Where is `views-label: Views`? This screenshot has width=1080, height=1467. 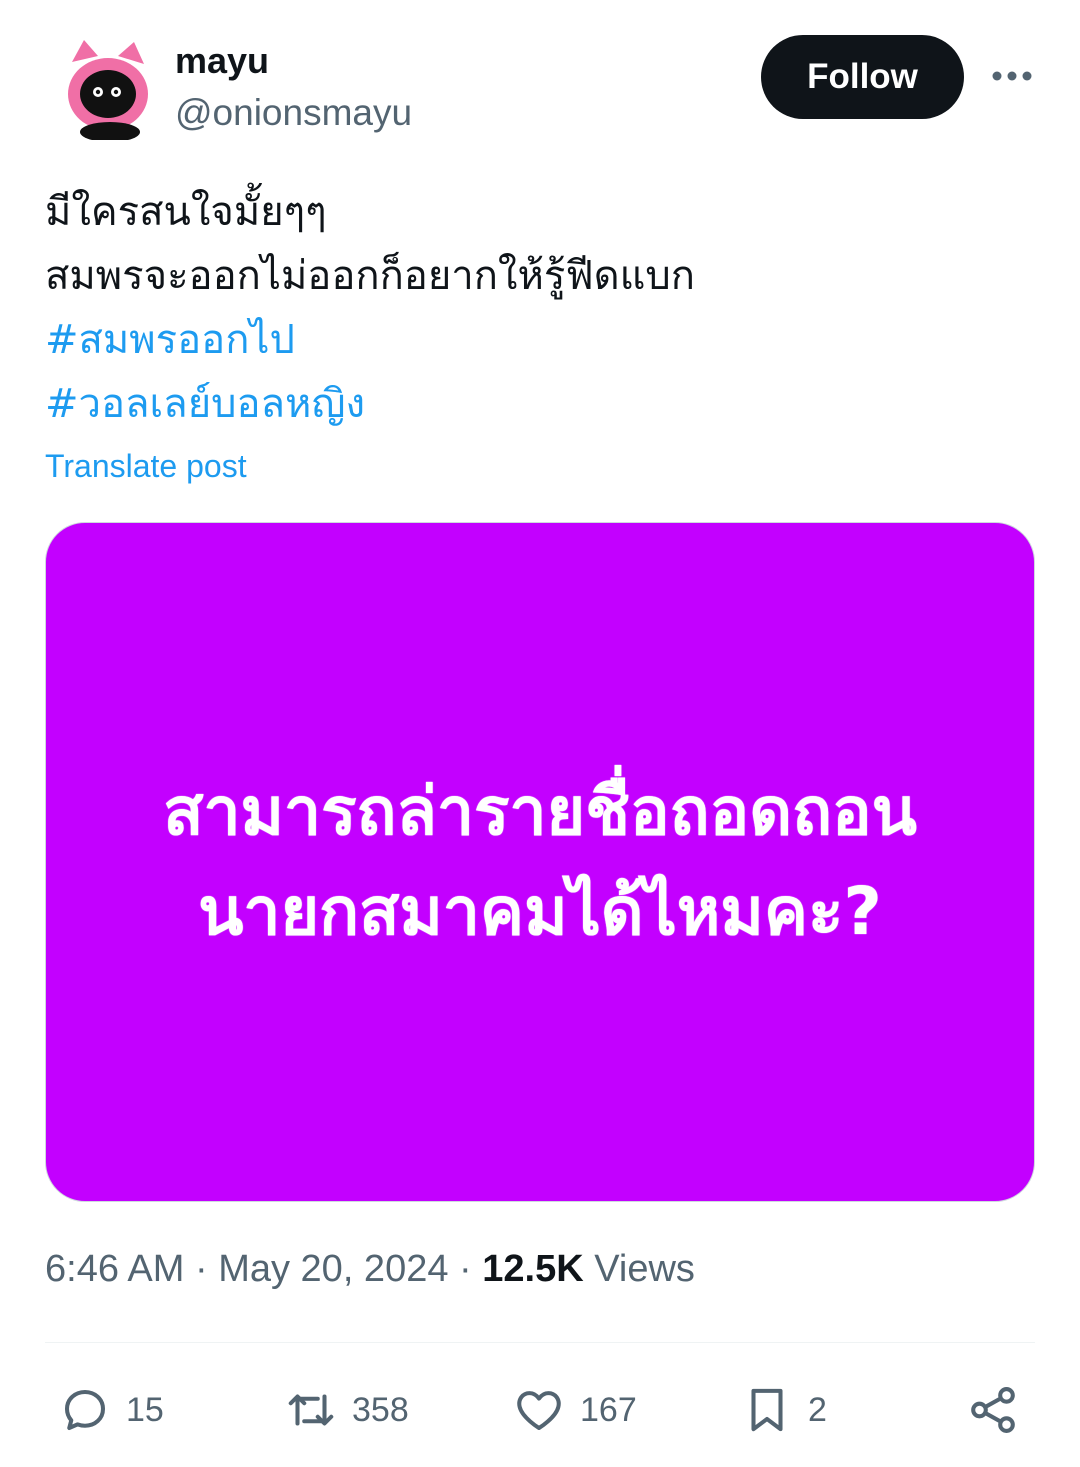 views-label: Views is located at coordinates (644, 1269).